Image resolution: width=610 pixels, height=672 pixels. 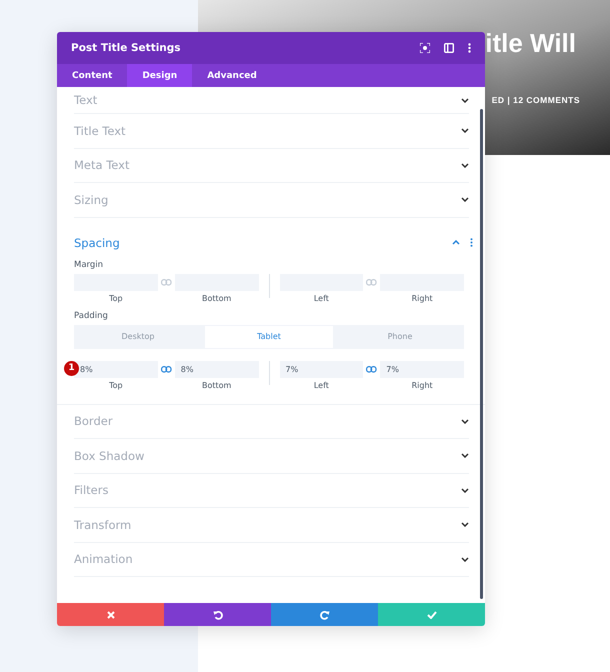 I want to click on cancel-button, so click(x=110, y=614).